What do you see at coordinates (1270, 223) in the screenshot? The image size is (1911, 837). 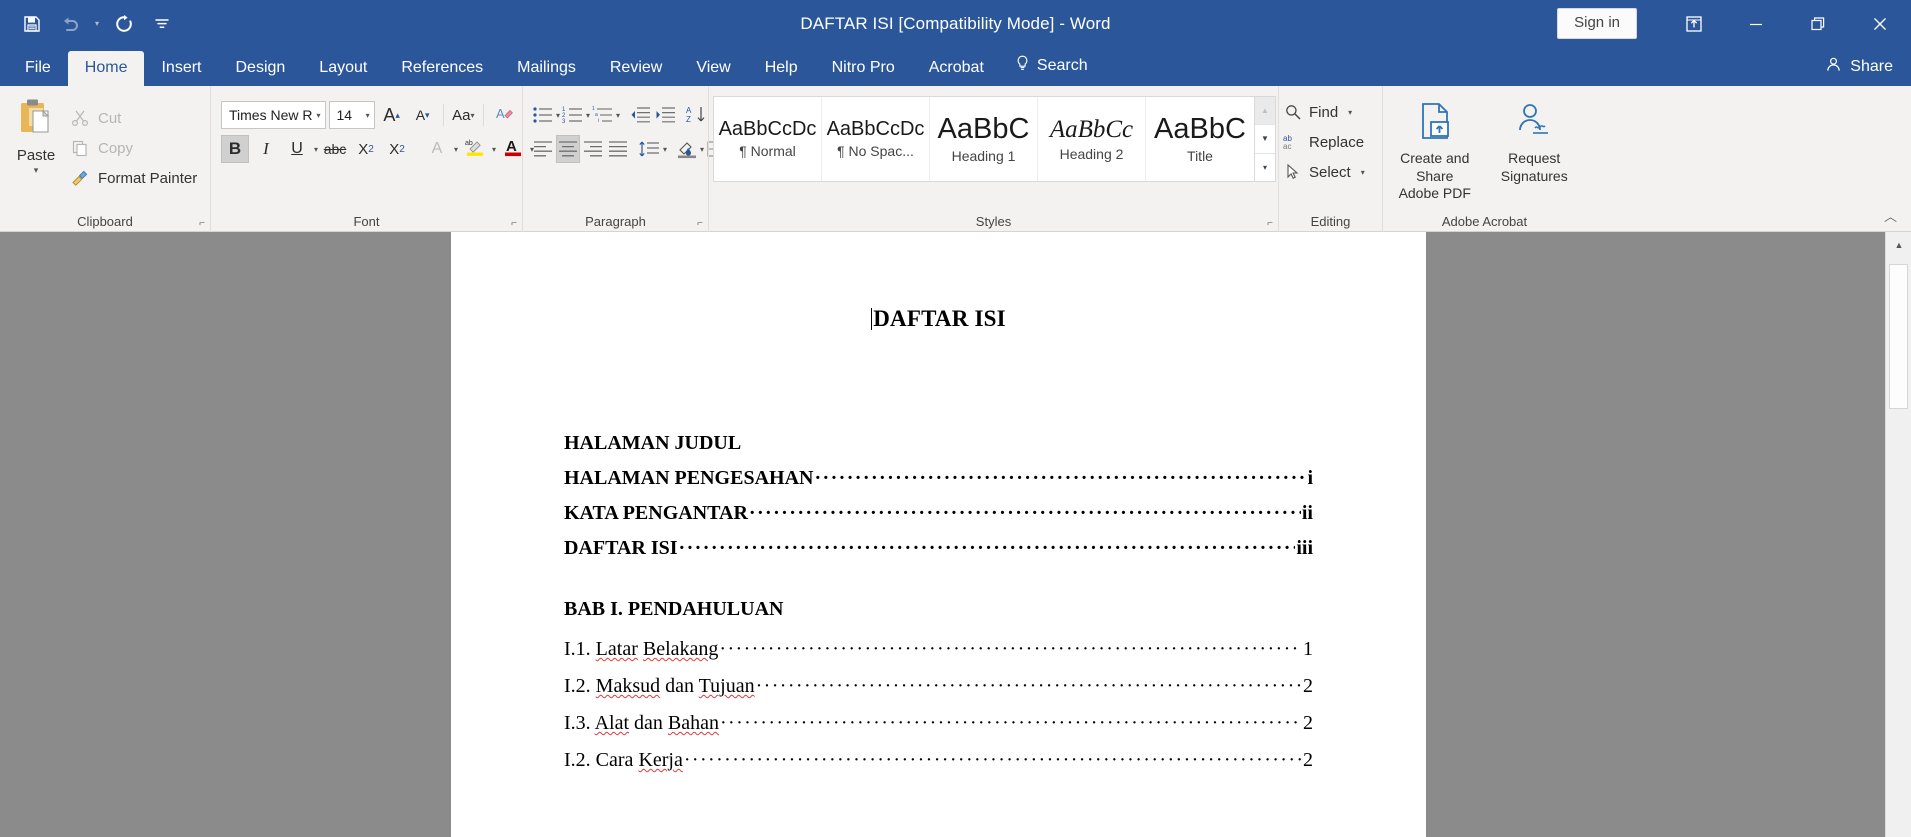 I see `styles-dialog-launcher-icon: ⌐` at bounding box center [1270, 223].